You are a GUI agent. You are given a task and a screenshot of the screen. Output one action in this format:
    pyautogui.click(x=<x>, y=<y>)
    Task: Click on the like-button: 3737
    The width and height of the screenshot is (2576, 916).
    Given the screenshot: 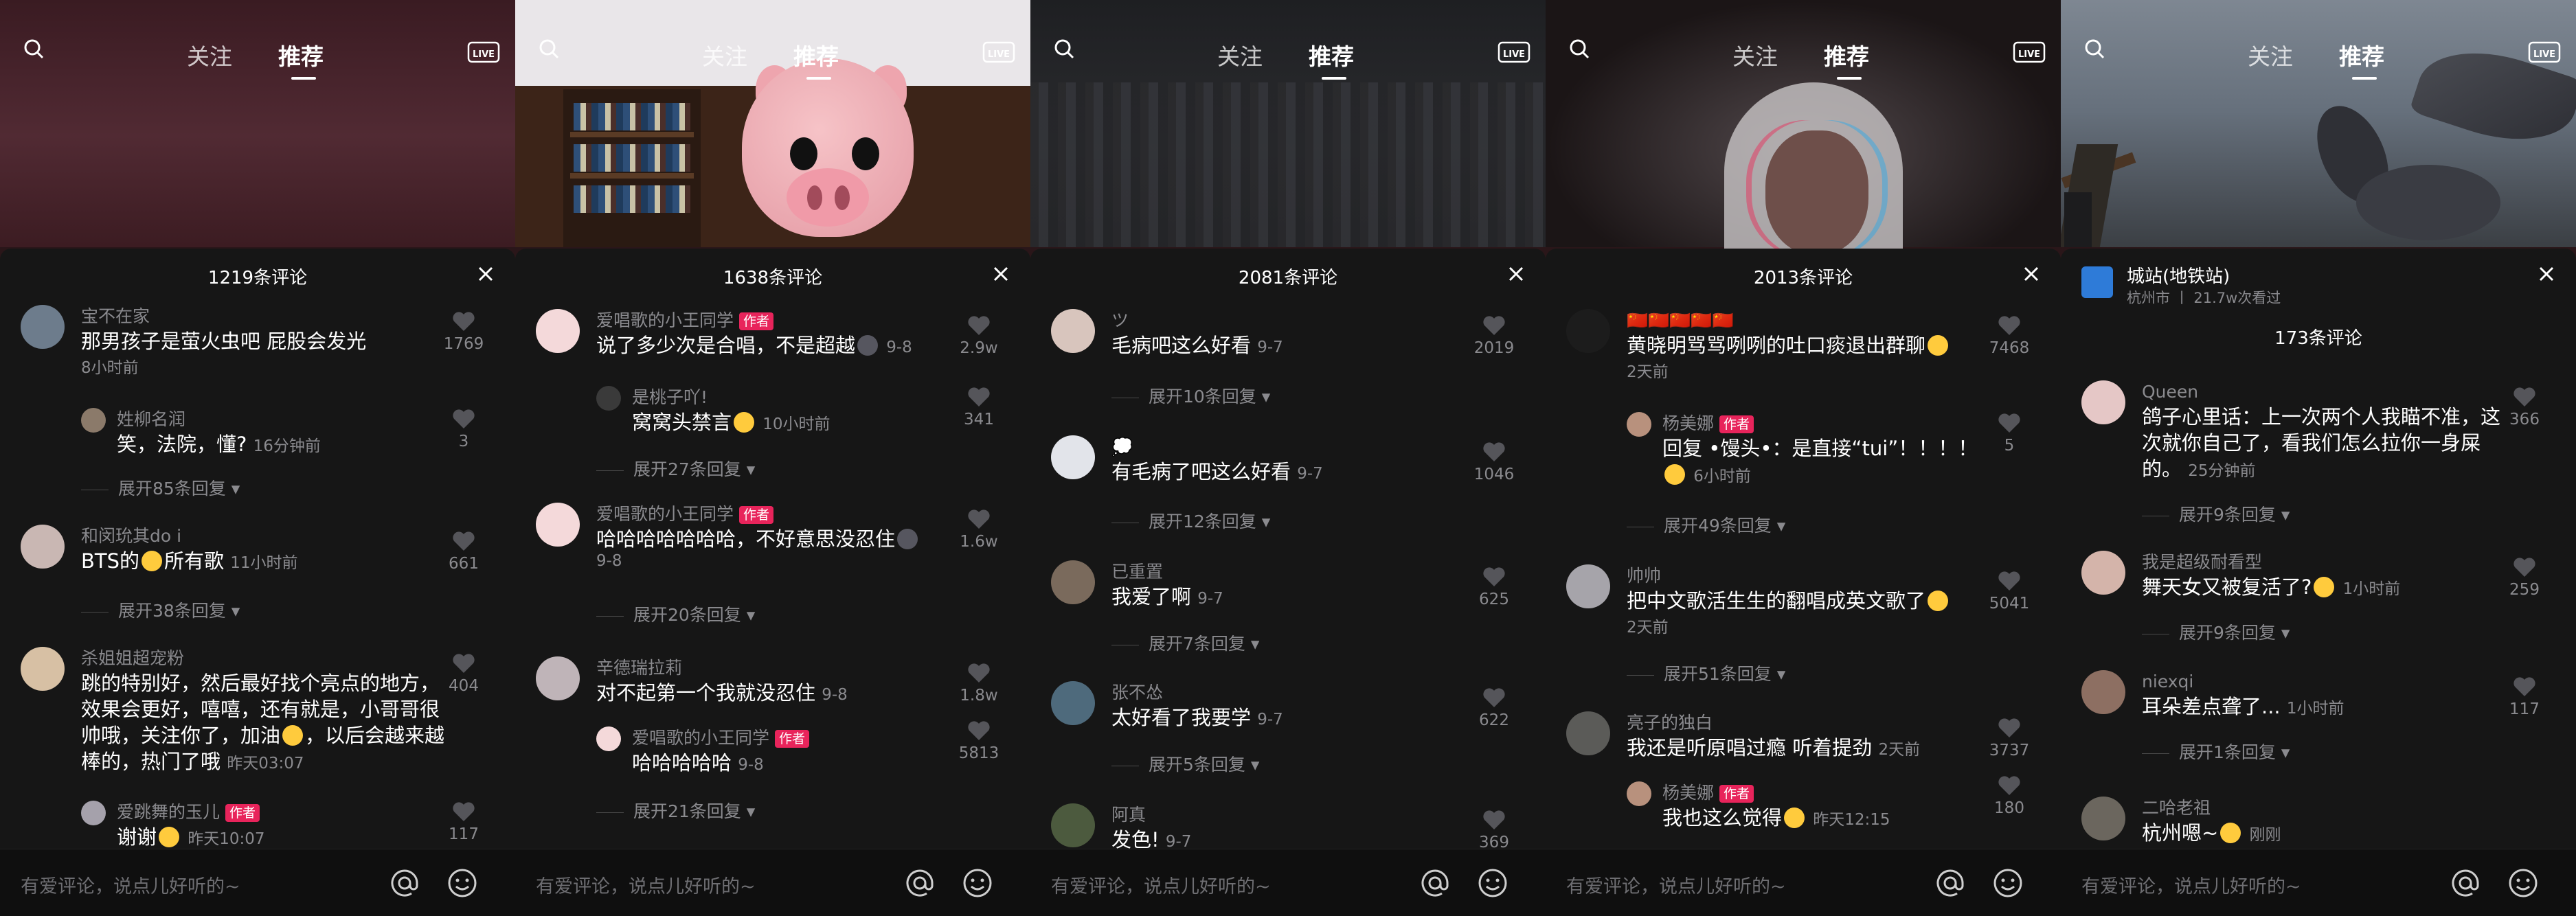 What is the action you would take?
    pyautogui.click(x=2009, y=738)
    